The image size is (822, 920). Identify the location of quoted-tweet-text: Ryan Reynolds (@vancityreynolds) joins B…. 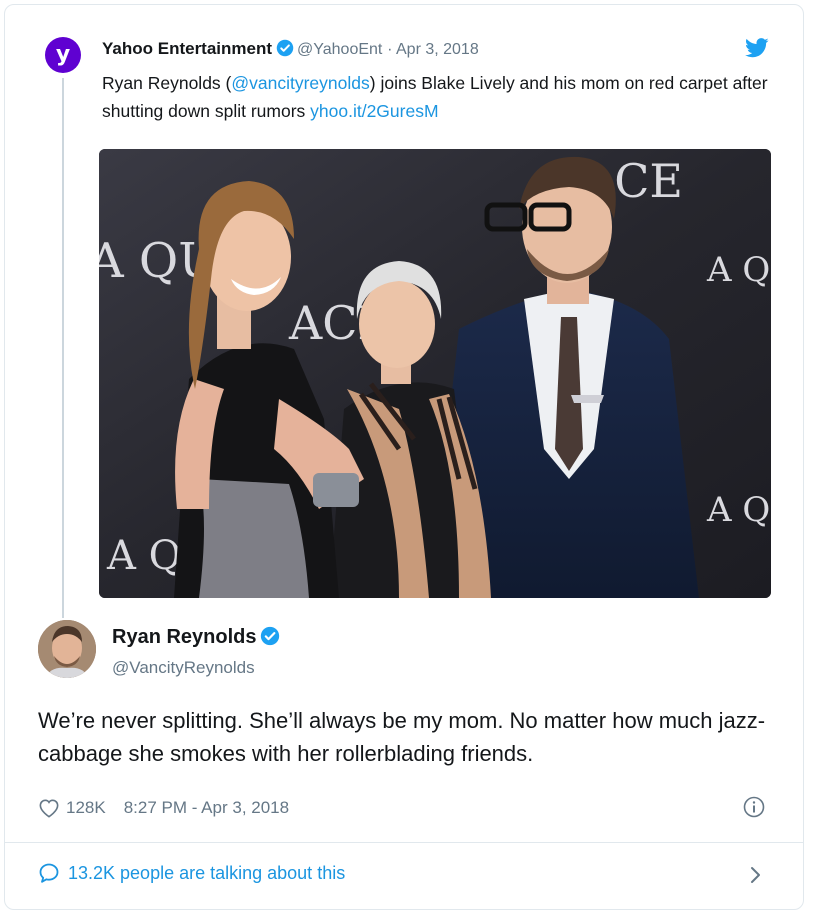
(442, 97).